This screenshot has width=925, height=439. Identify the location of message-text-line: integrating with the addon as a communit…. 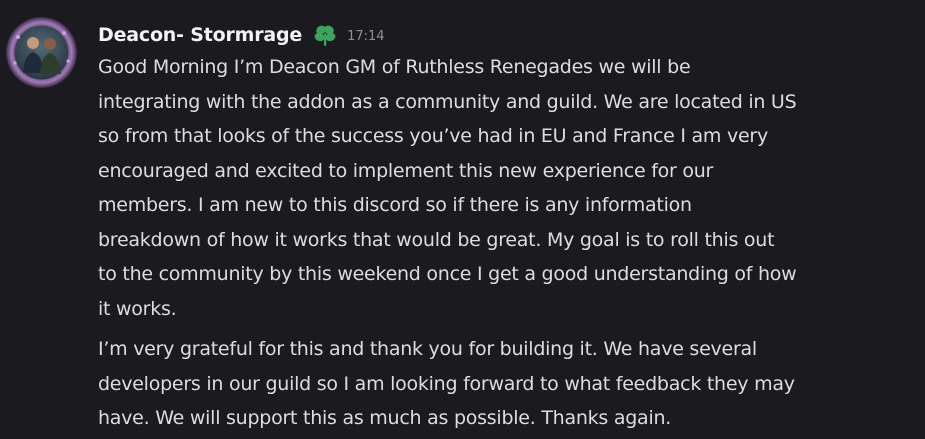
(447, 101).